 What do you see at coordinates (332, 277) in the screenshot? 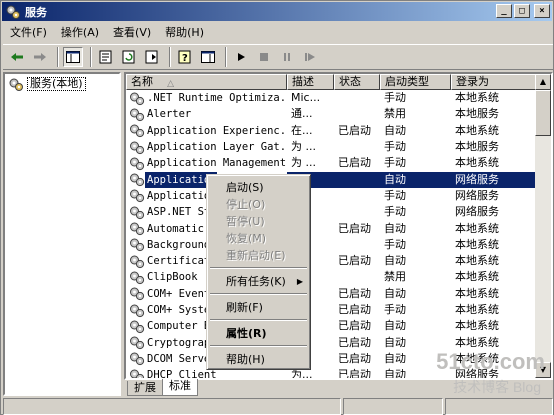
I see `service-row: ClipBook...禁用本地系统` at bounding box center [332, 277].